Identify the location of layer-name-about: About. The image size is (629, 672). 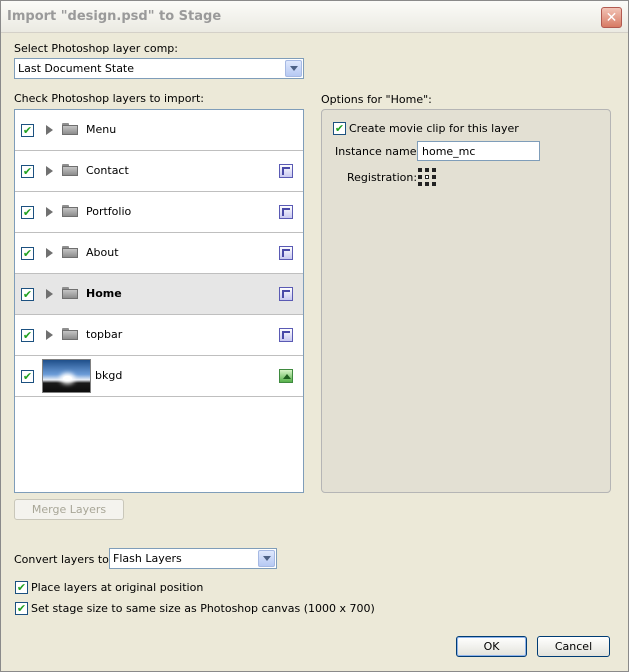
(102, 252).